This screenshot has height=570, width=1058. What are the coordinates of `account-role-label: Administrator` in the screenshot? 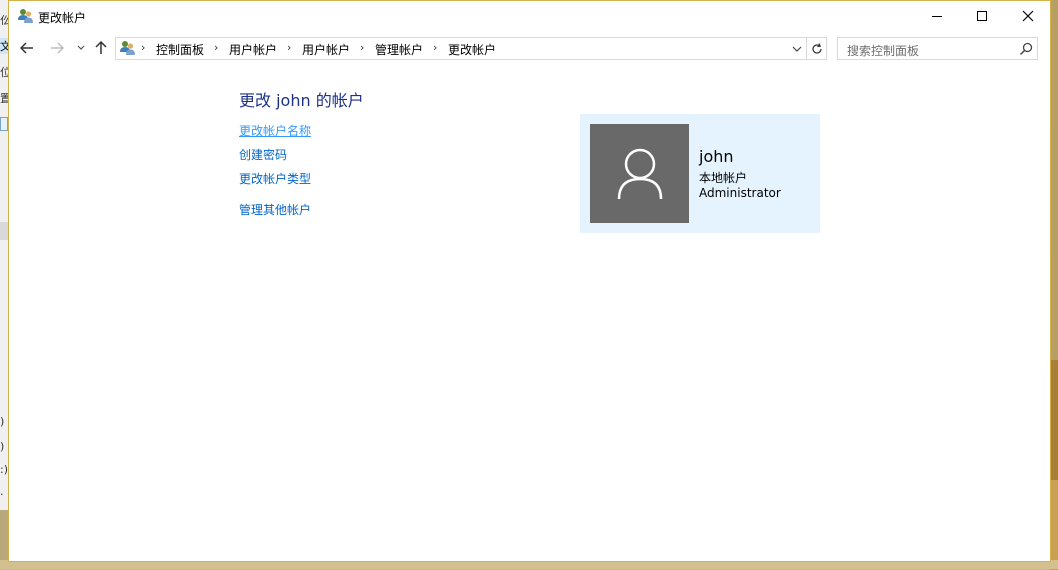 It's located at (740, 193).